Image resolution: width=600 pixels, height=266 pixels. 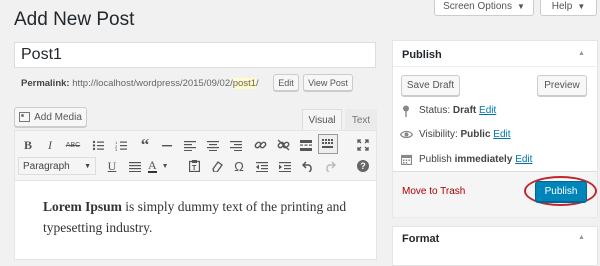 I want to click on page-title: Add New Post, so click(x=74, y=19).